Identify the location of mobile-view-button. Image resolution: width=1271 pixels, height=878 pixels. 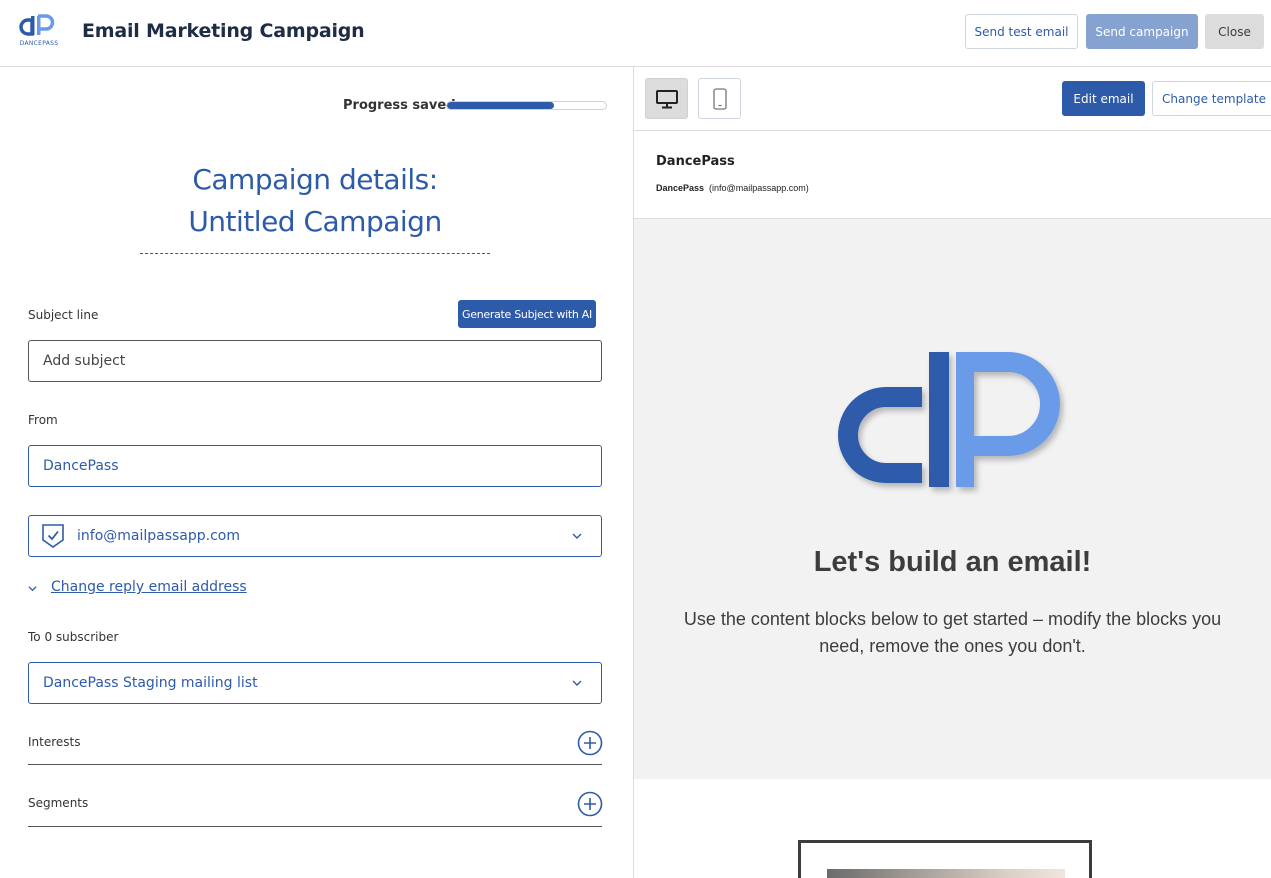
(719, 98).